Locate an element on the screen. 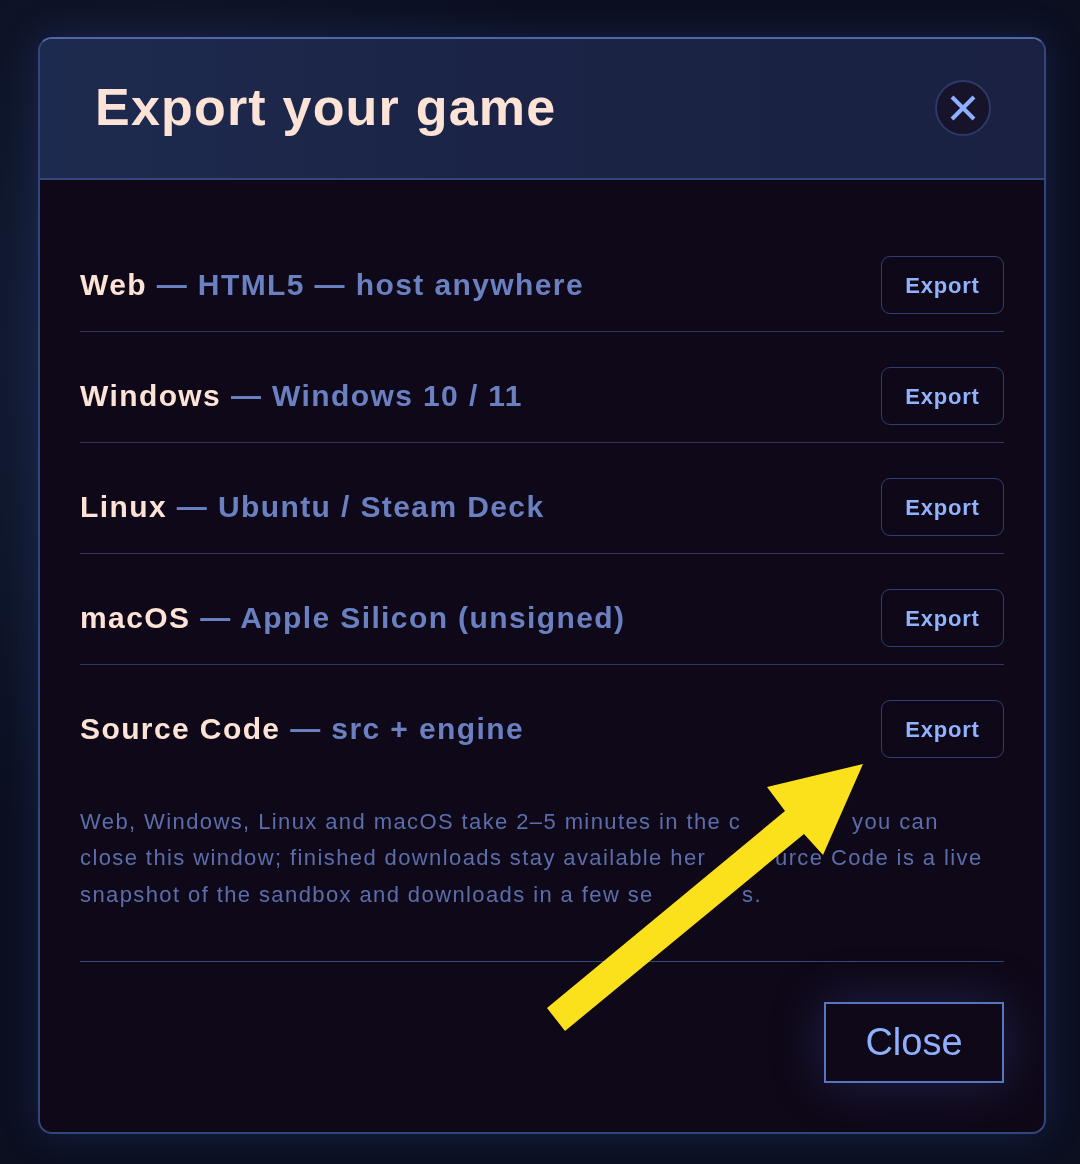 This screenshot has height=1164, width=1080. export-target-label: Source Code — src + engine is located at coordinates (302, 729).